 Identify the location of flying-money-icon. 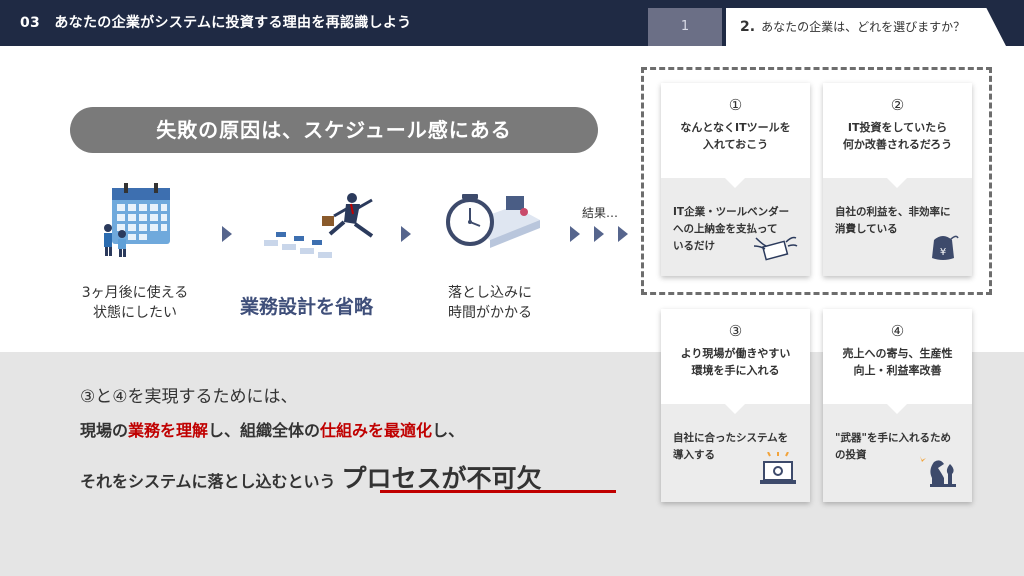
(775, 250).